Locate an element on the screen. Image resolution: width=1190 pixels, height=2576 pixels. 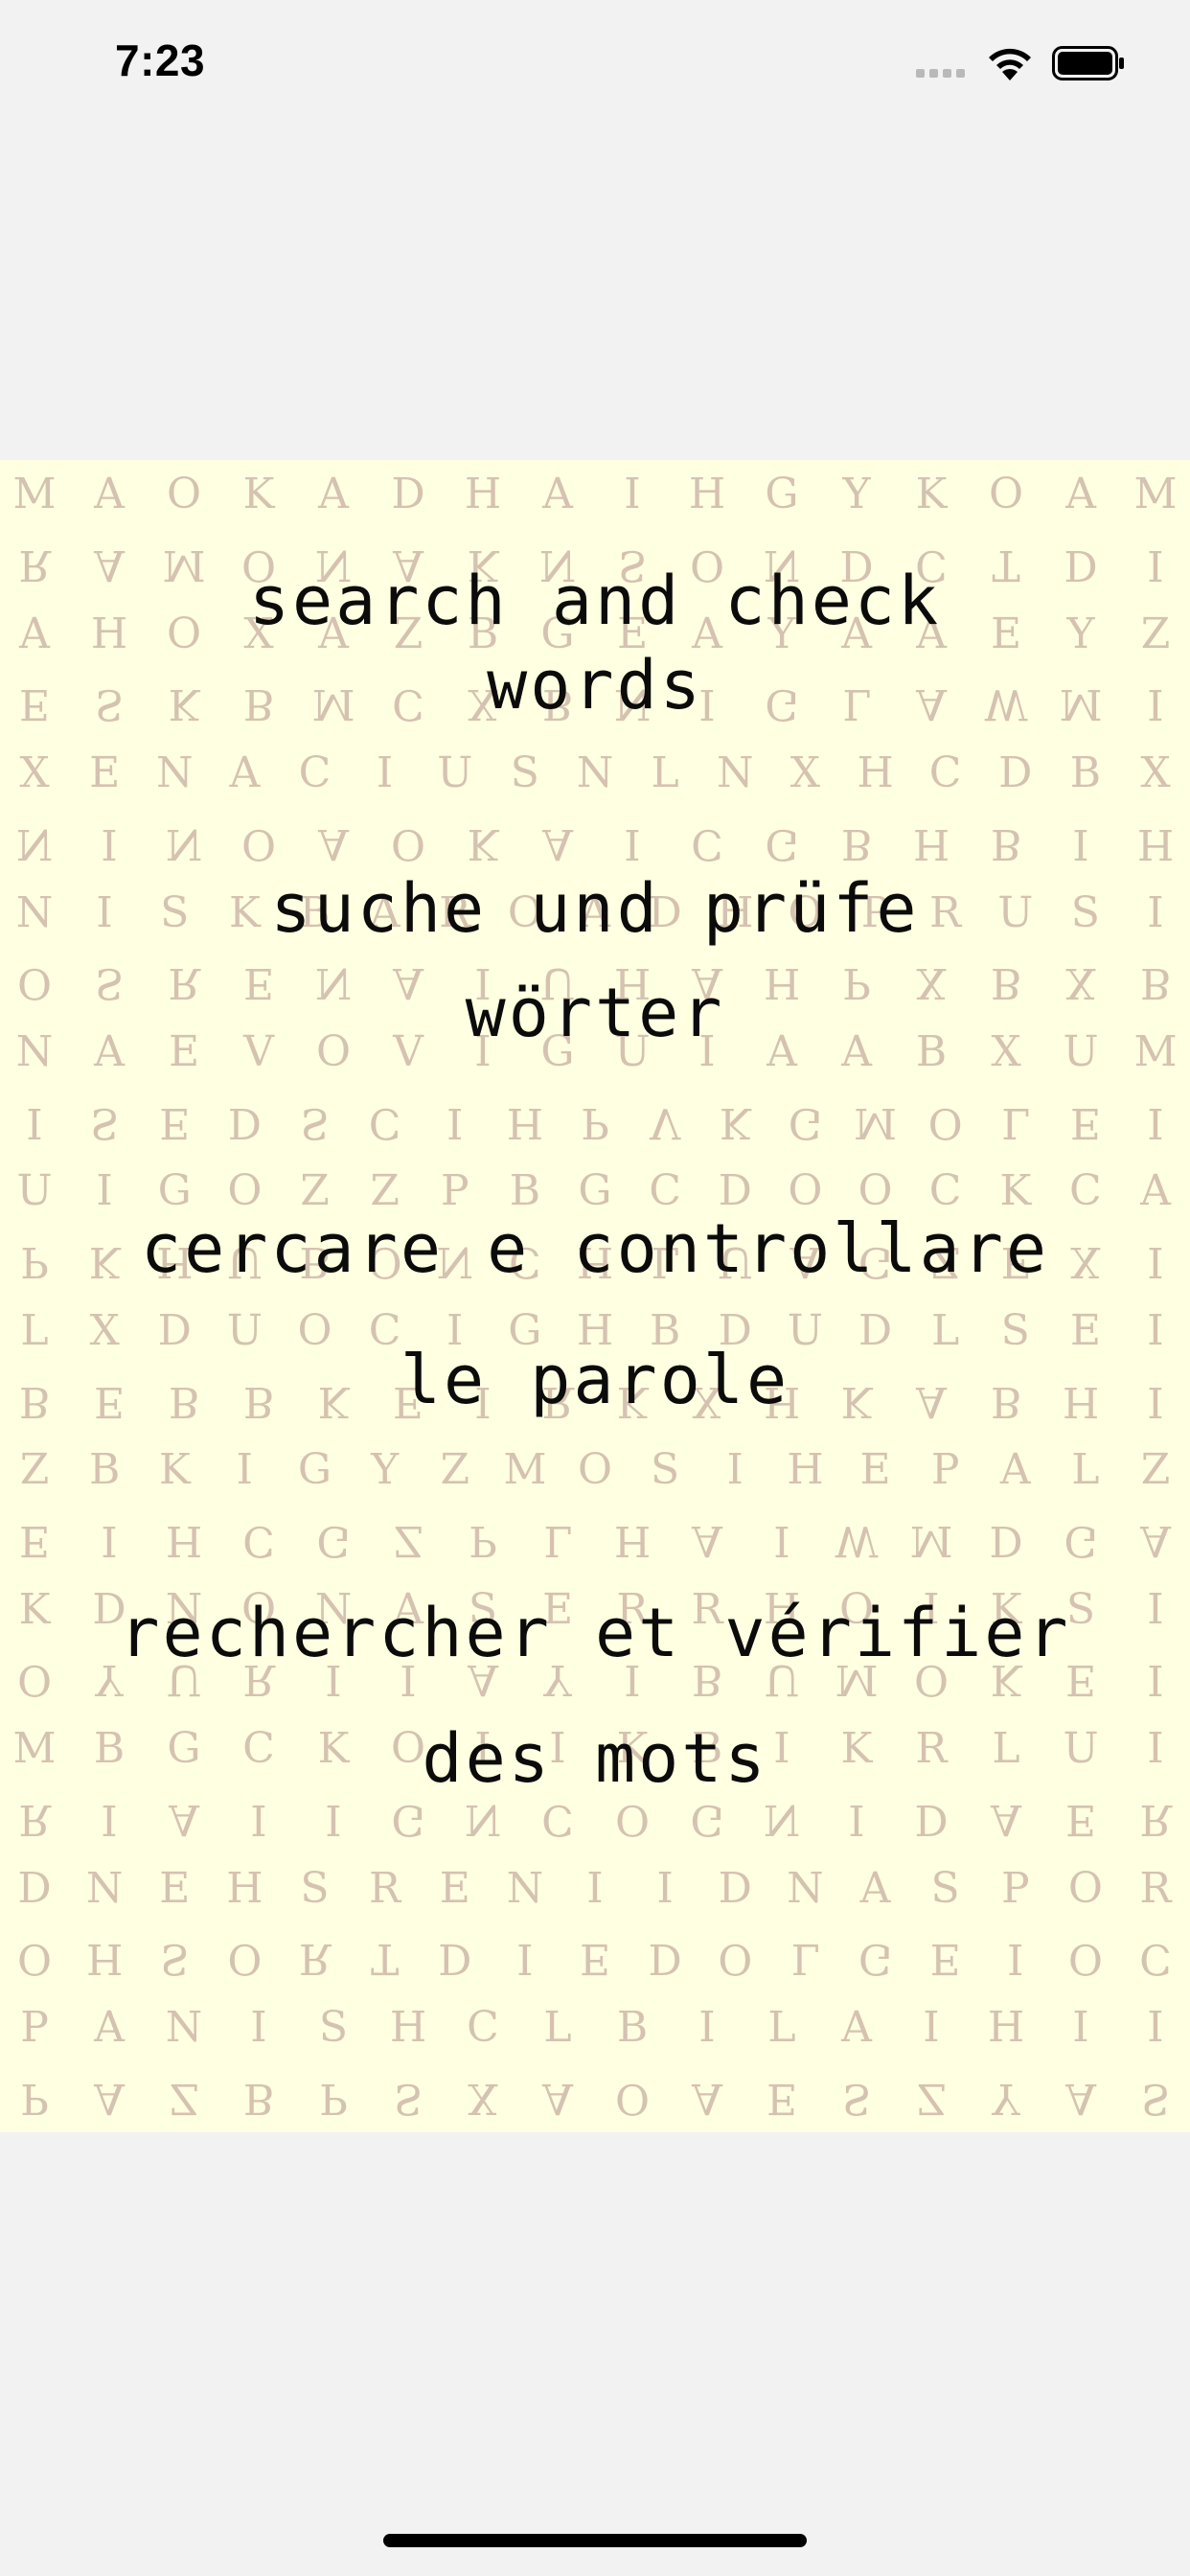
status-bar: 7:23 is located at coordinates (595, 67).